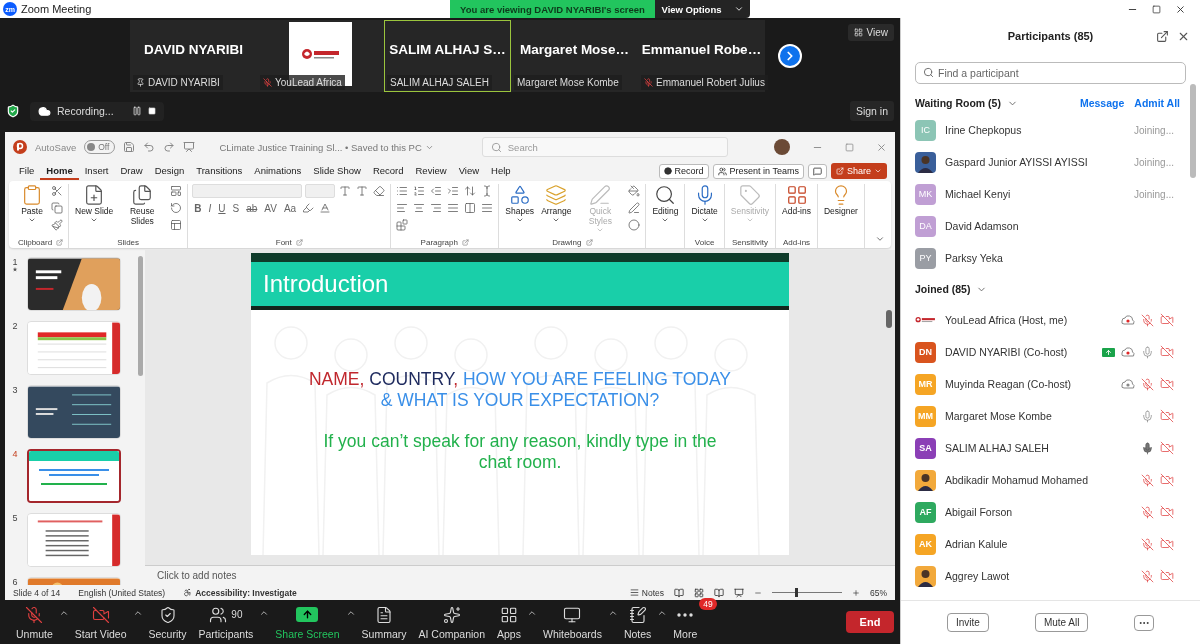 The height and width of the screenshot is (644, 1200). I want to click on columns-icon, so click(470, 208).